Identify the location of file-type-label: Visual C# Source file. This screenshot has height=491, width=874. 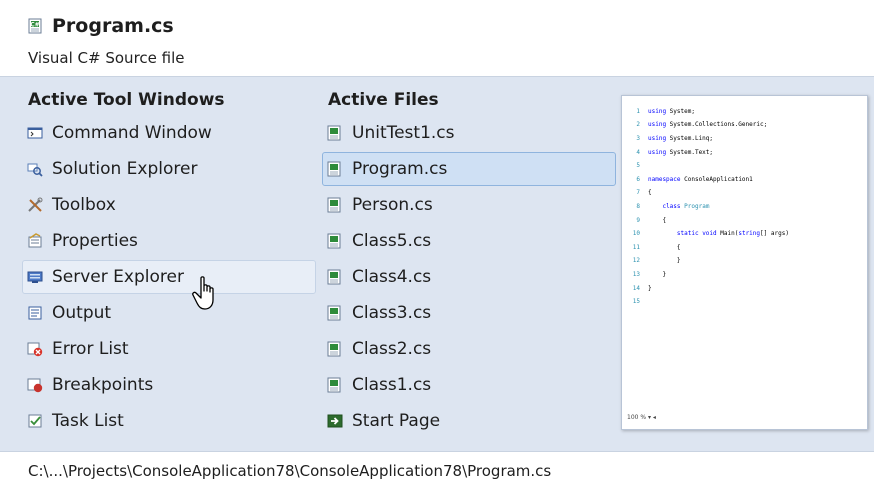
(106, 58).